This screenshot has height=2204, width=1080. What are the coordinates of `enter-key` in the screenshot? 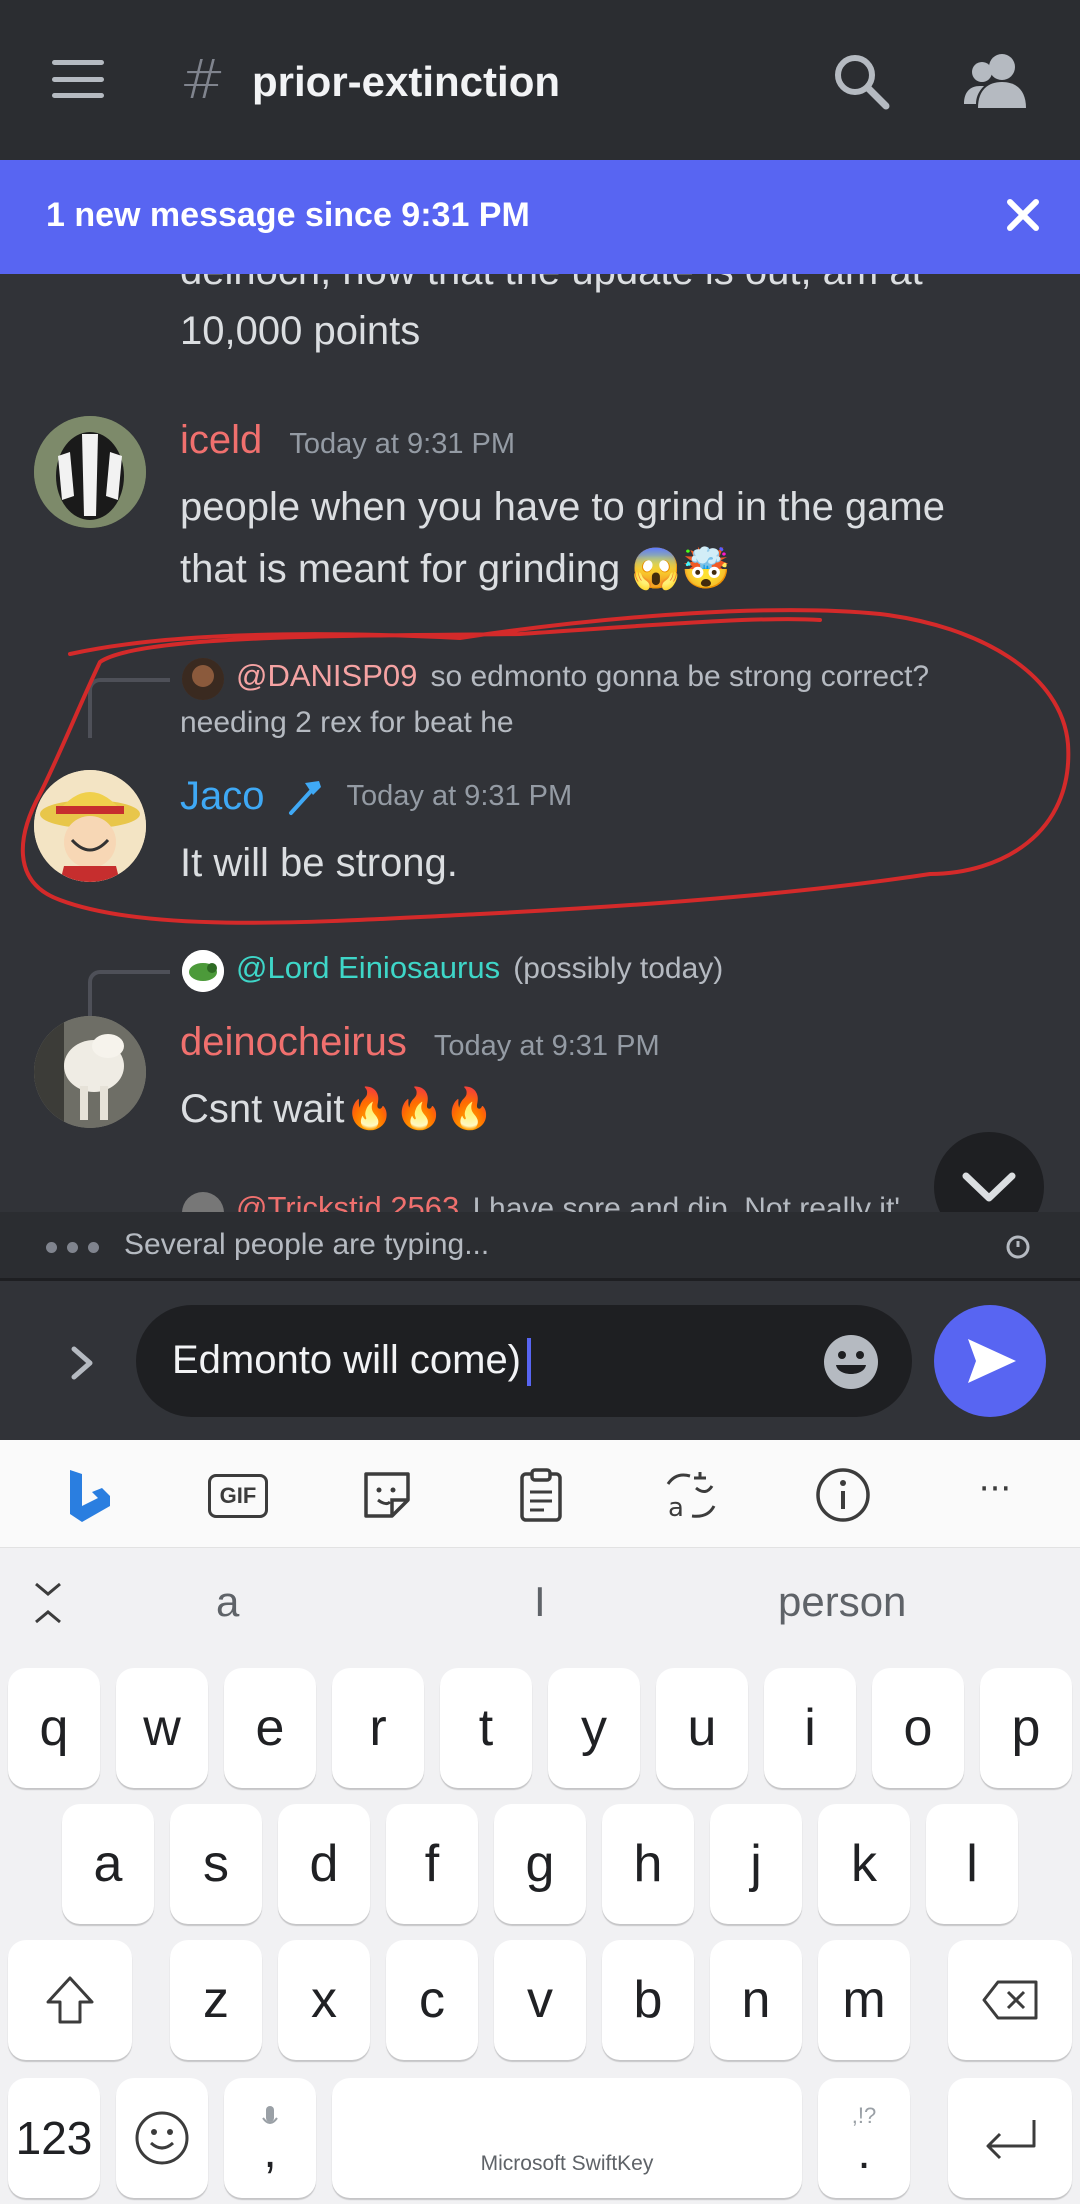 It's located at (1010, 2138).